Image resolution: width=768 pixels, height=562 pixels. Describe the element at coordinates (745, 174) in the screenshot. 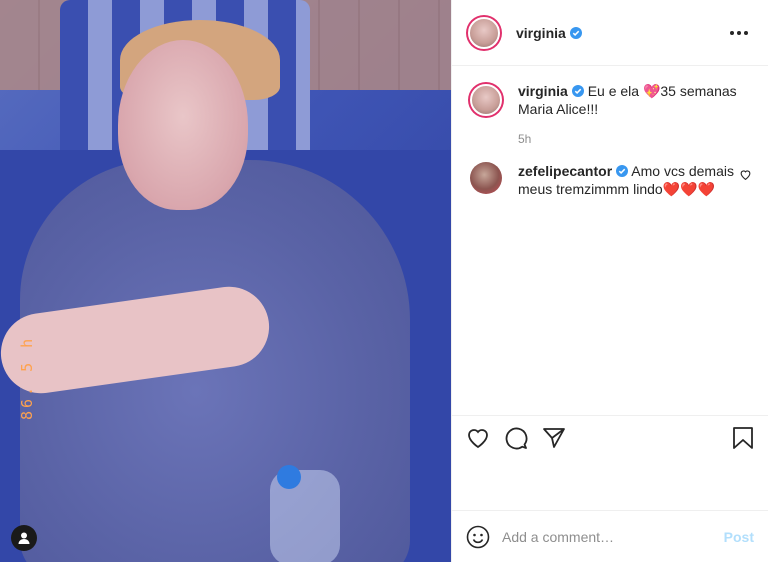

I see `like-comment-heart-icon` at that location.